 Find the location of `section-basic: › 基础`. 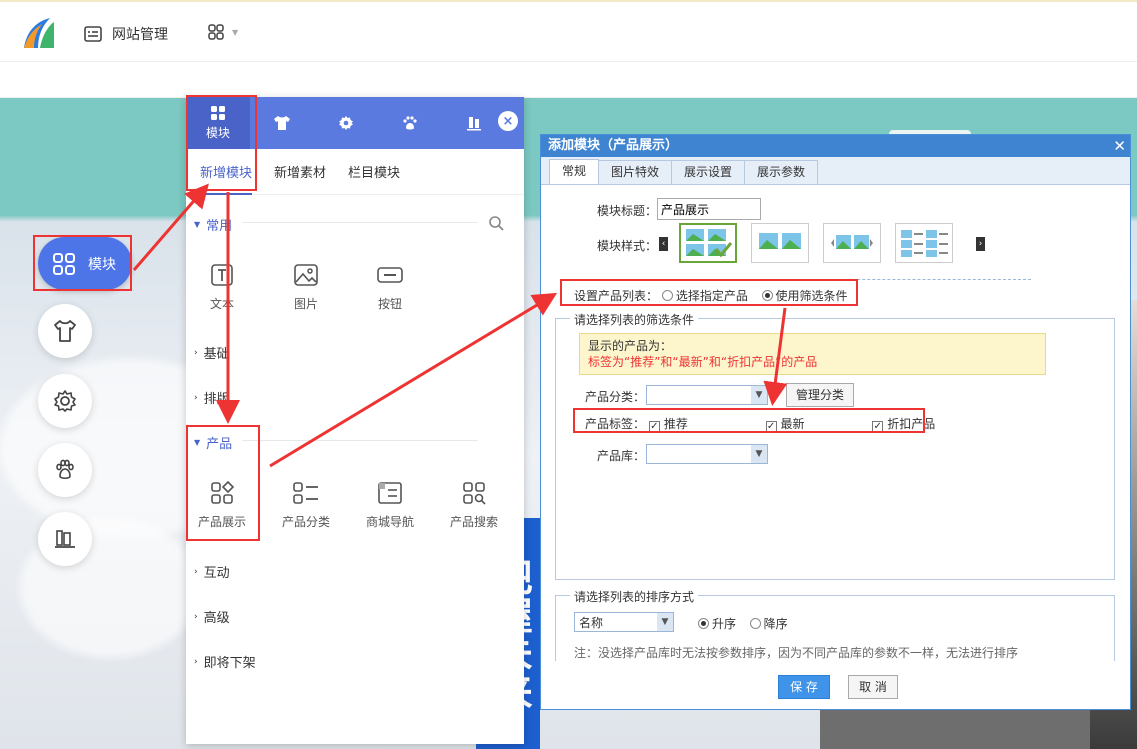

section-basic: › 基础 is located at coordinates (212, 352).